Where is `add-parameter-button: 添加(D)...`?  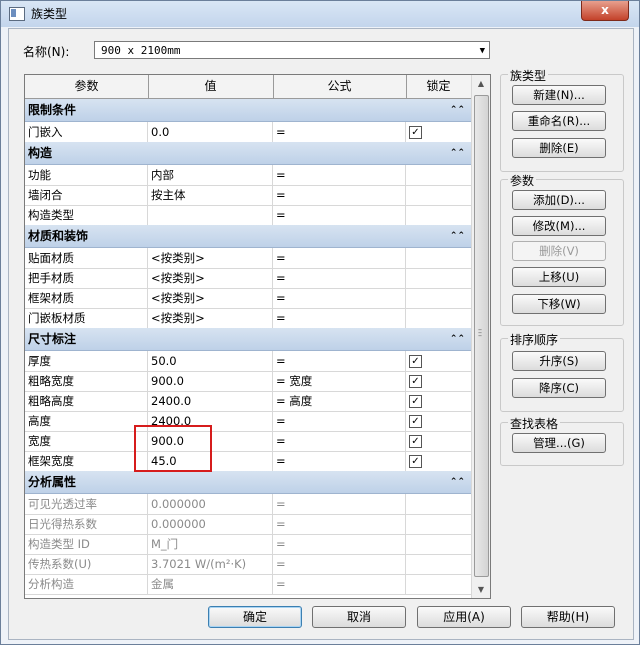 add-parameter-button: 添加(D)... is located at coordinates (559, 200).